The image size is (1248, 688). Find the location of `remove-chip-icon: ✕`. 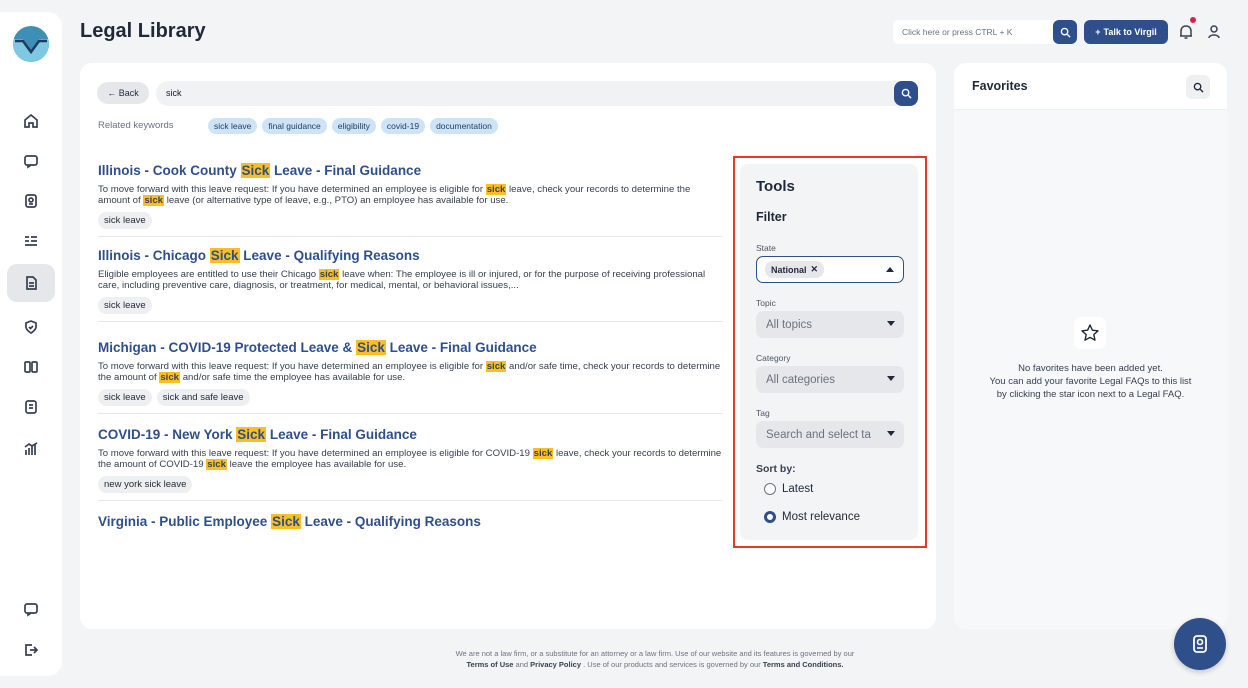

remove-chip-icon: ✕ is located at coordinates (815, 269).